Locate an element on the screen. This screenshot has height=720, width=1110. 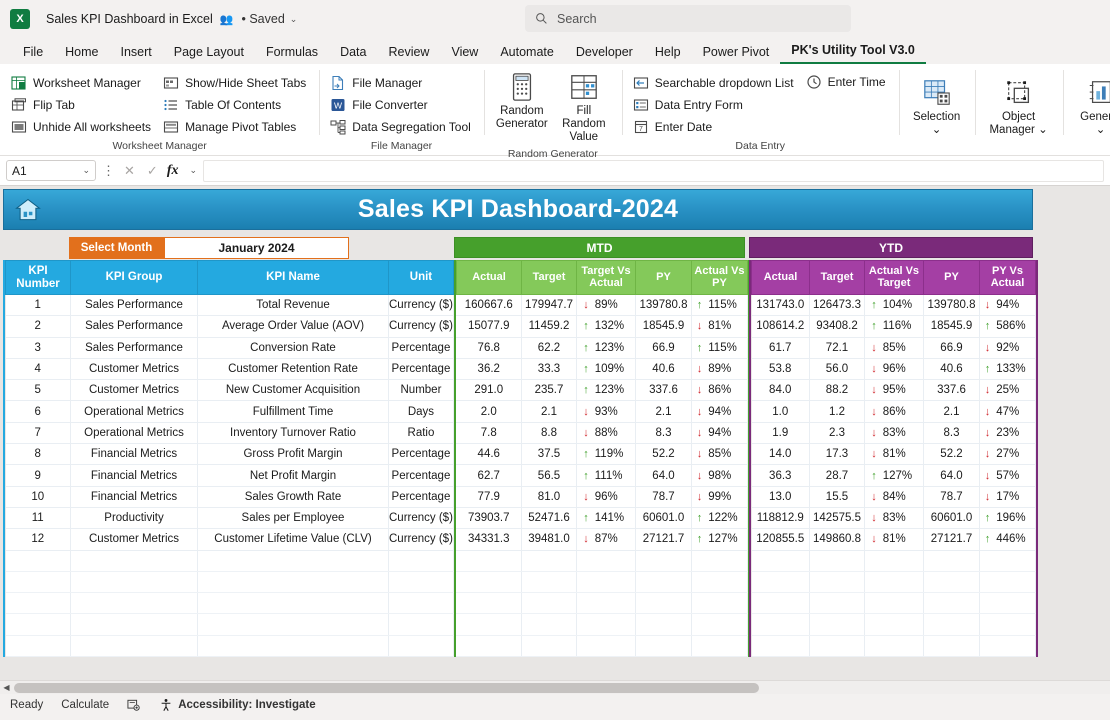
column-header-mtd-target-vs-actual: Target Vs Actual is located at coordinates (606, 277).